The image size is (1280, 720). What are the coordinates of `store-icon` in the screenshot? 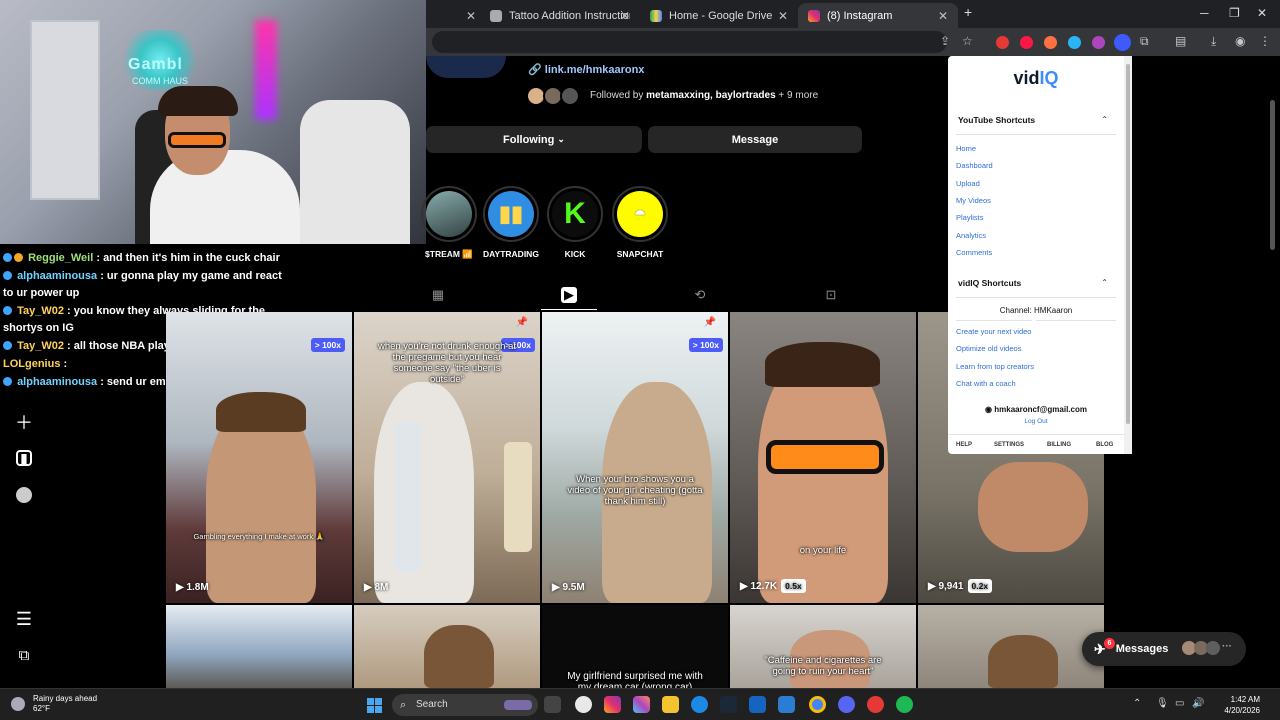 It's located at (757, 704).